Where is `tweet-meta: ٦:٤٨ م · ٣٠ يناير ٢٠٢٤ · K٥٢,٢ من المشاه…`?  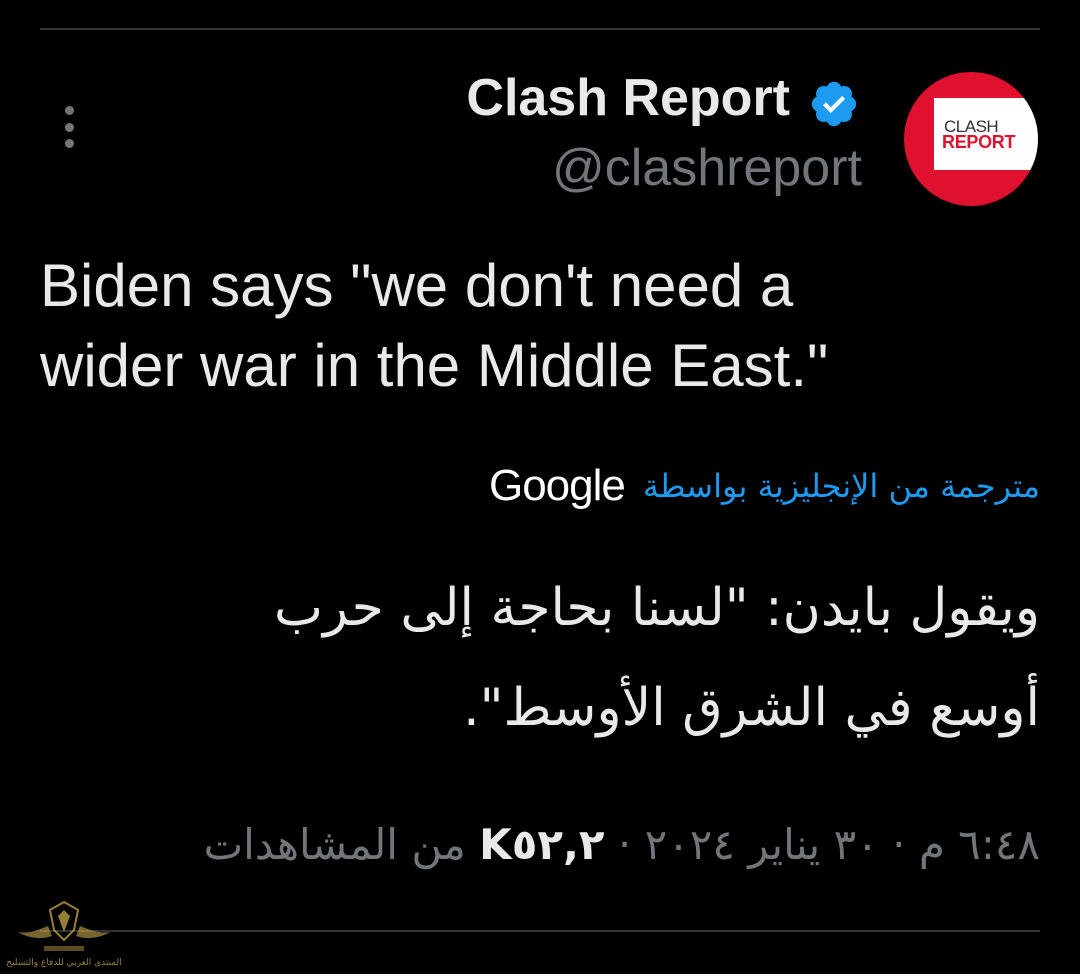 tweet-meta: ٦:٤٨ م · ٣٠ يناير ٢٠٢٤ · K٥٢,٢ من المشاه… is located at coordinates (540, 853).